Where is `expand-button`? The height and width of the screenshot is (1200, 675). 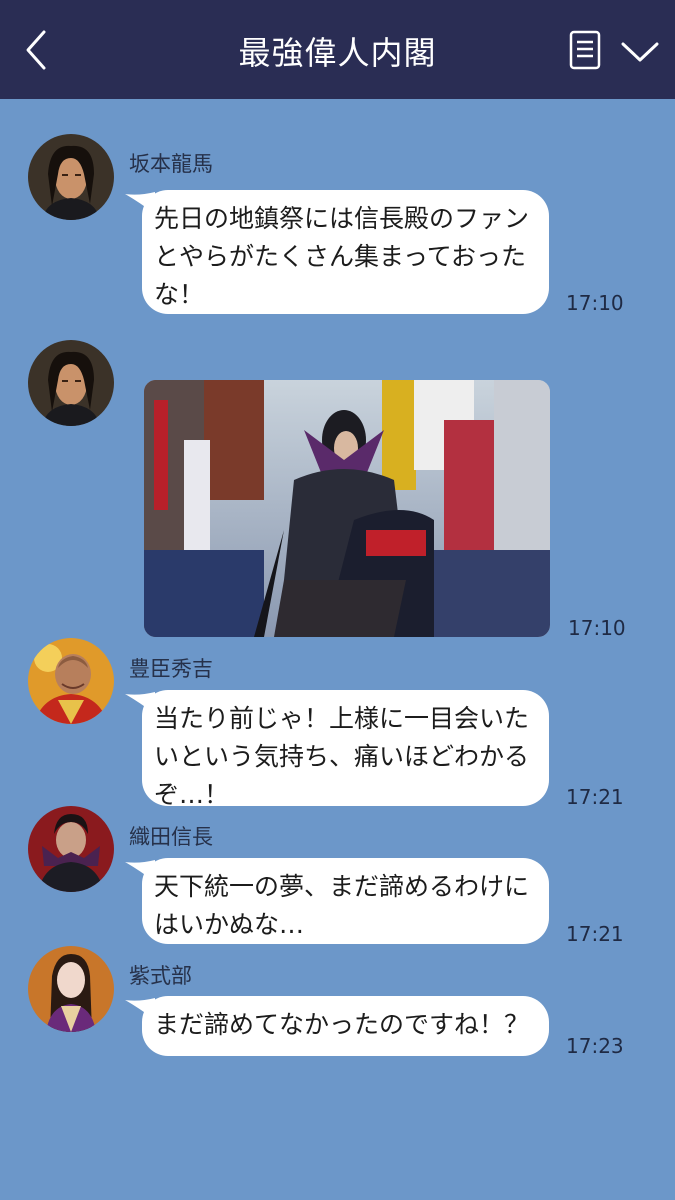
expand-button is located at coordinates (640, 52).